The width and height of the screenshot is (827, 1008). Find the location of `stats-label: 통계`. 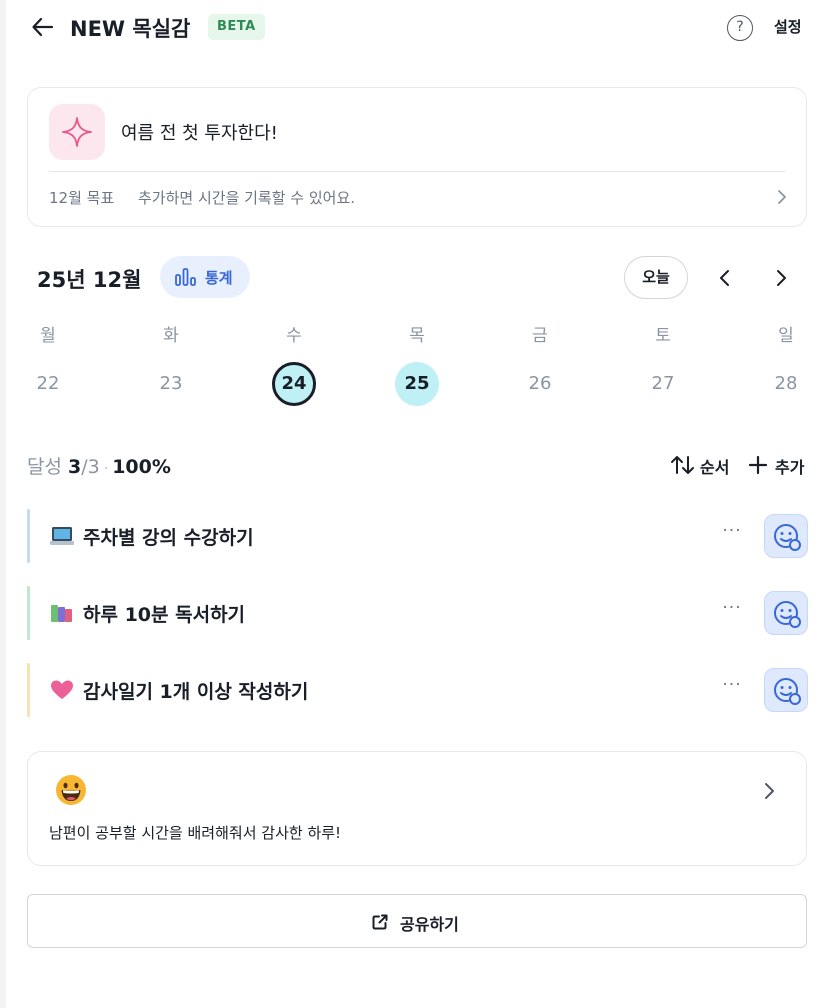

stats-label: 통계 is located at coordinates (219, 278).